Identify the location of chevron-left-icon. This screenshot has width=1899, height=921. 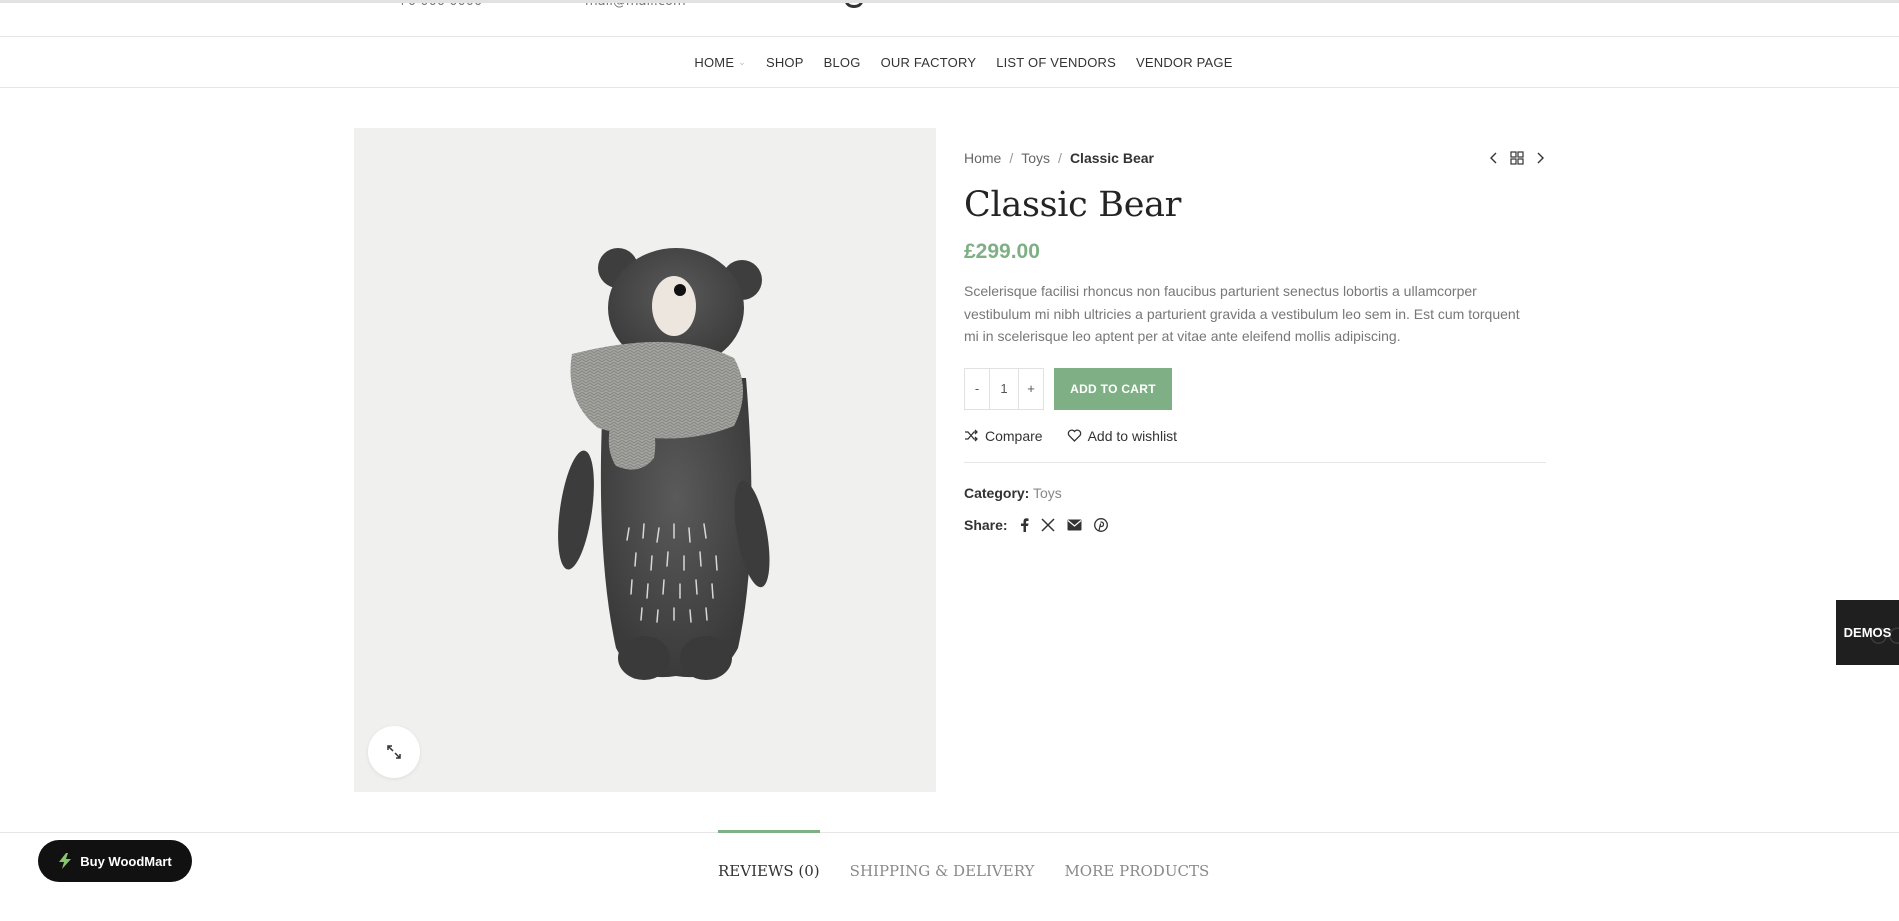
(1494, 158).